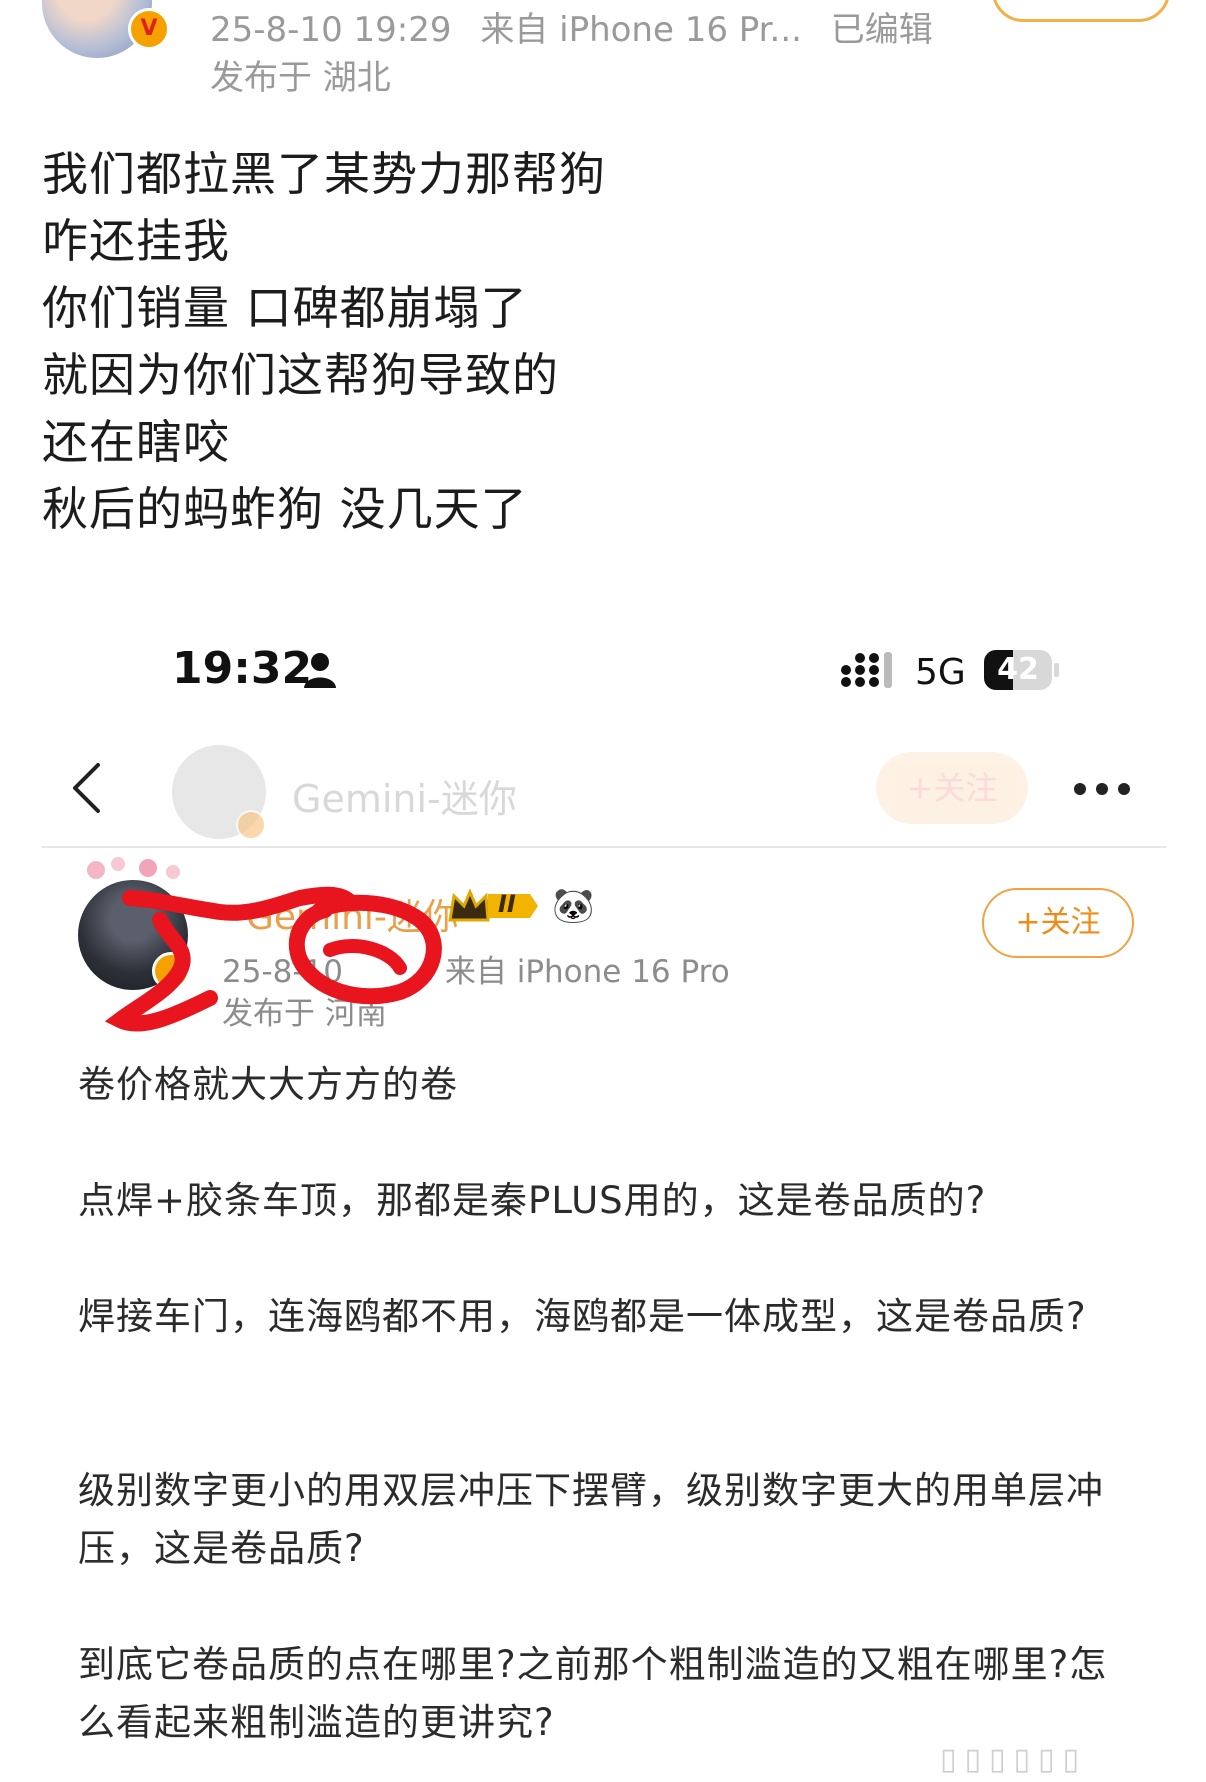 This screenshot has width=1206, height=1782. Describe the element at coordinates (324, 174) in the screenshot. I see `post-text-line: 我们都拉黑了某势力那帮狗` at that location.